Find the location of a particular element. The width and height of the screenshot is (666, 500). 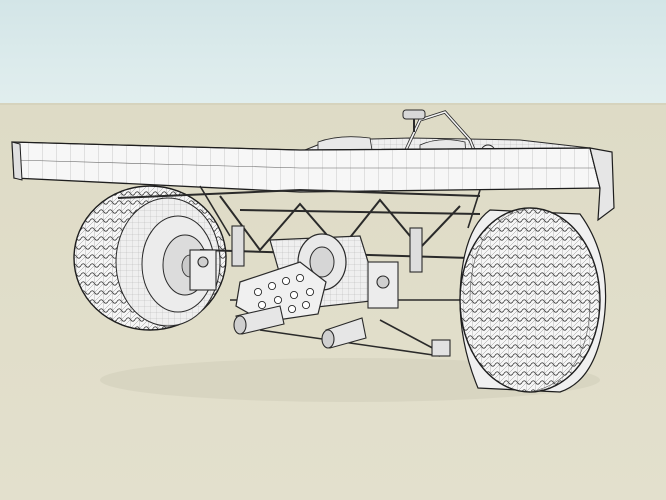

right-rear-tire is located at coordinates (533, 300).